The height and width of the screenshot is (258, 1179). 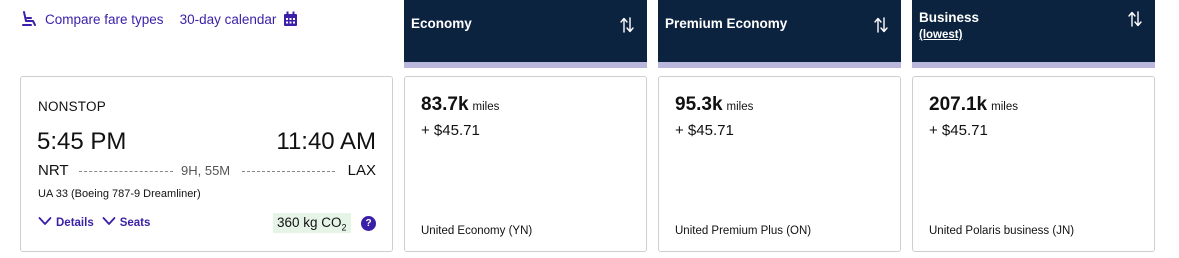 I want to click on column-subtitle: (lowest), so click(x=941, y=35).